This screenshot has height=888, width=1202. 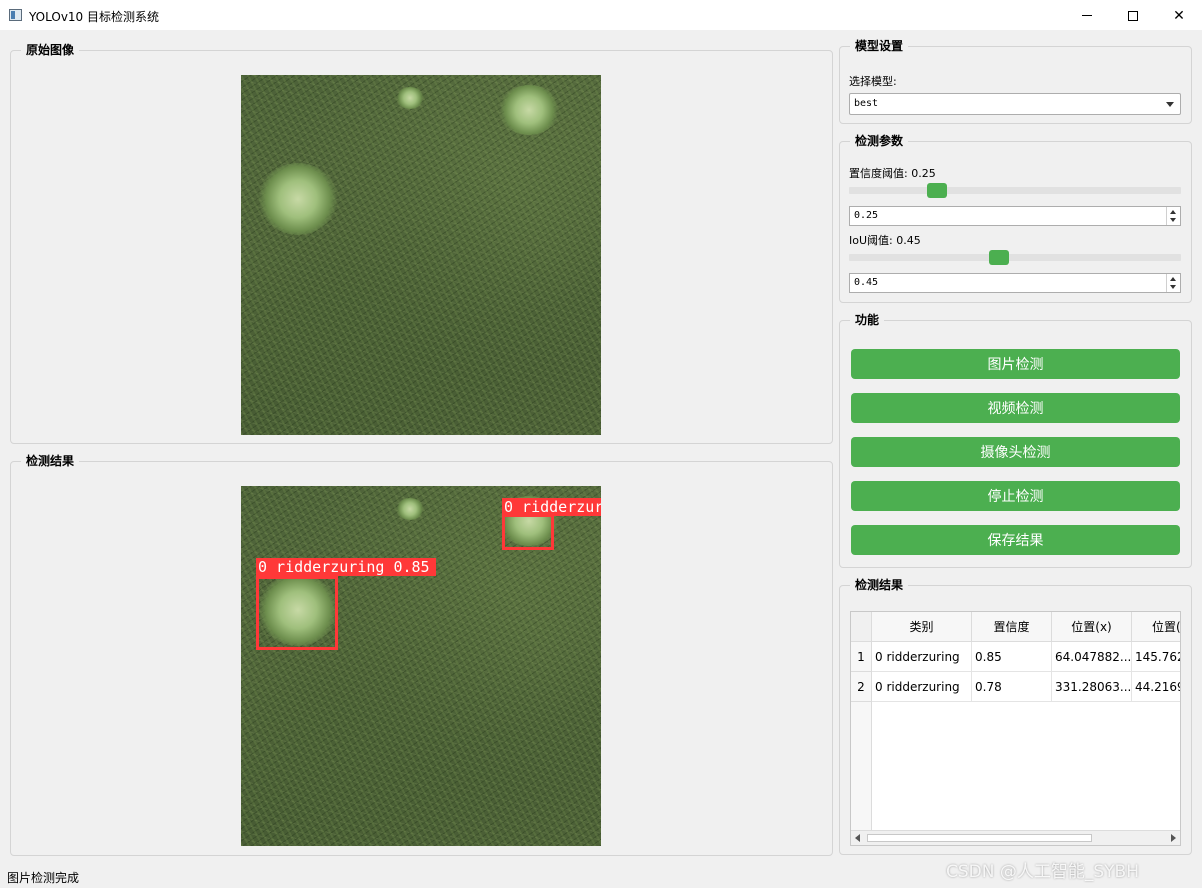 I want to click on close-icon: ✕, so click(x=1179, y=15).